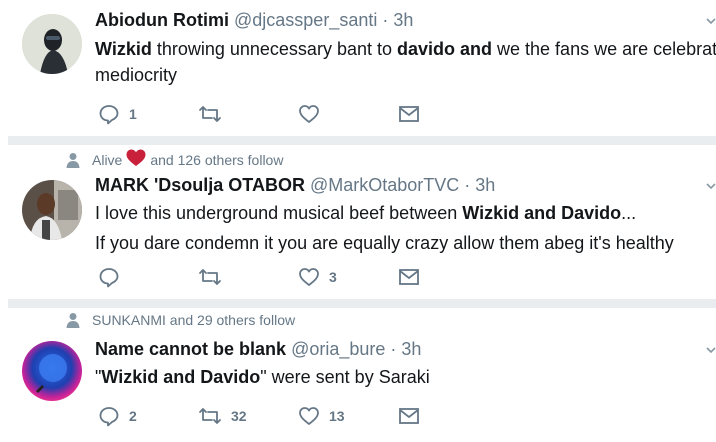 This screenshot has height=442, width=716. What do you see at coordinates (274, 49) in the screenshot?
I see `text-run: throwing unnecessary bant to` at bounding box center [274, 49].